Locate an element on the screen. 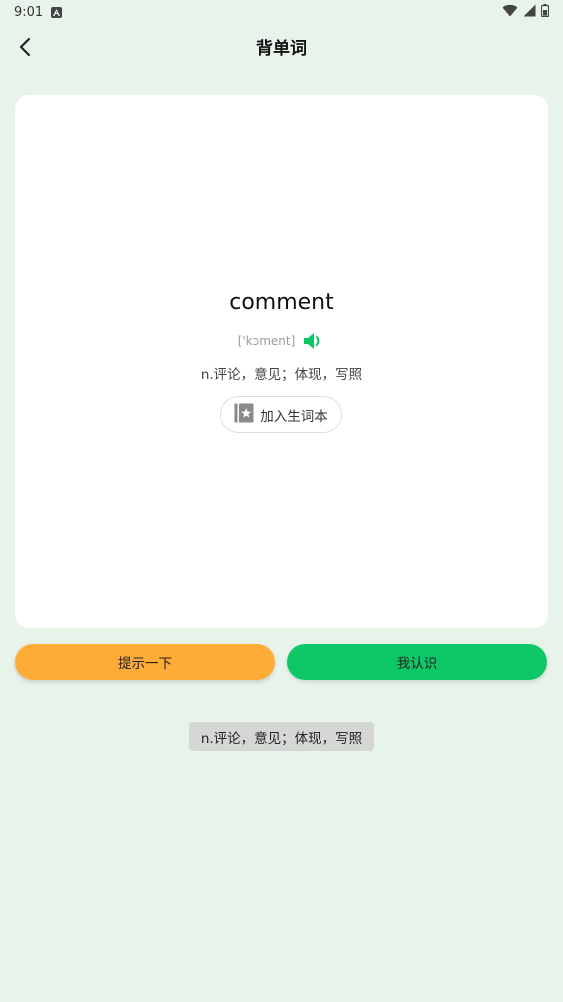 The image size is (563, 1002). app-bar: 背单词 is located at coordinates (281, 49).